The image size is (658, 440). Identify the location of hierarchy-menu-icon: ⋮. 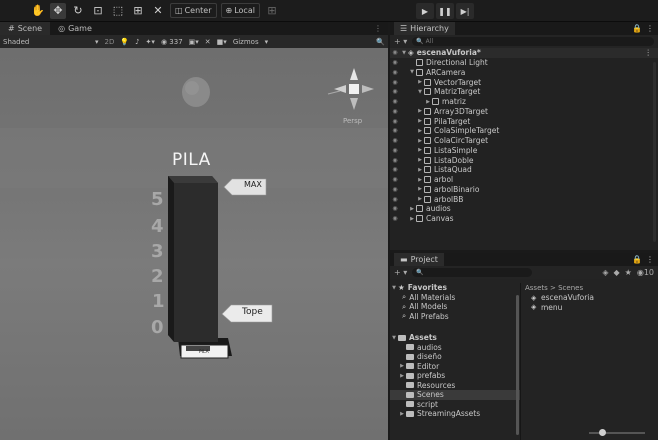
(650, 28).